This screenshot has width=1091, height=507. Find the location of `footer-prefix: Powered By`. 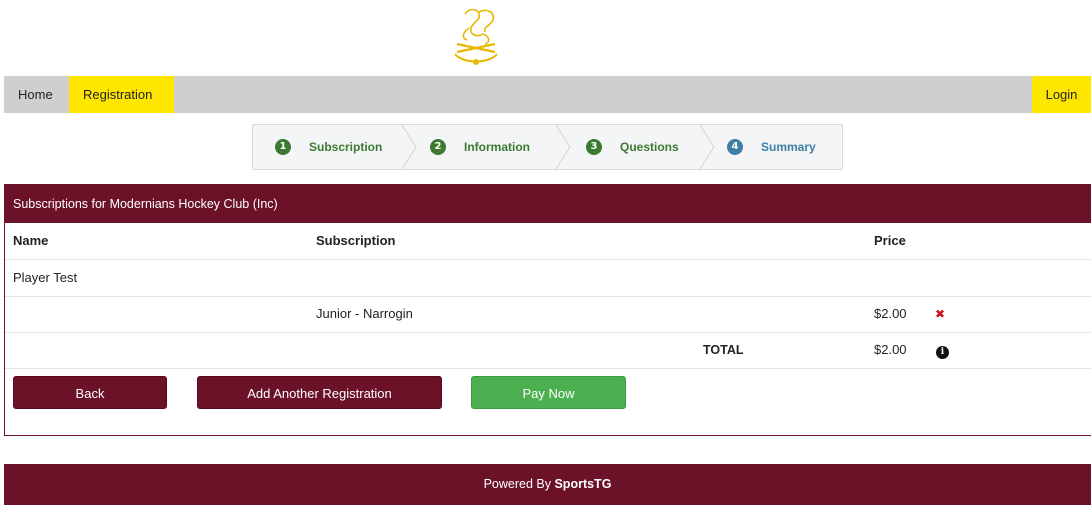

footer-prefix: Powered By is located at coordinates (517, 484).